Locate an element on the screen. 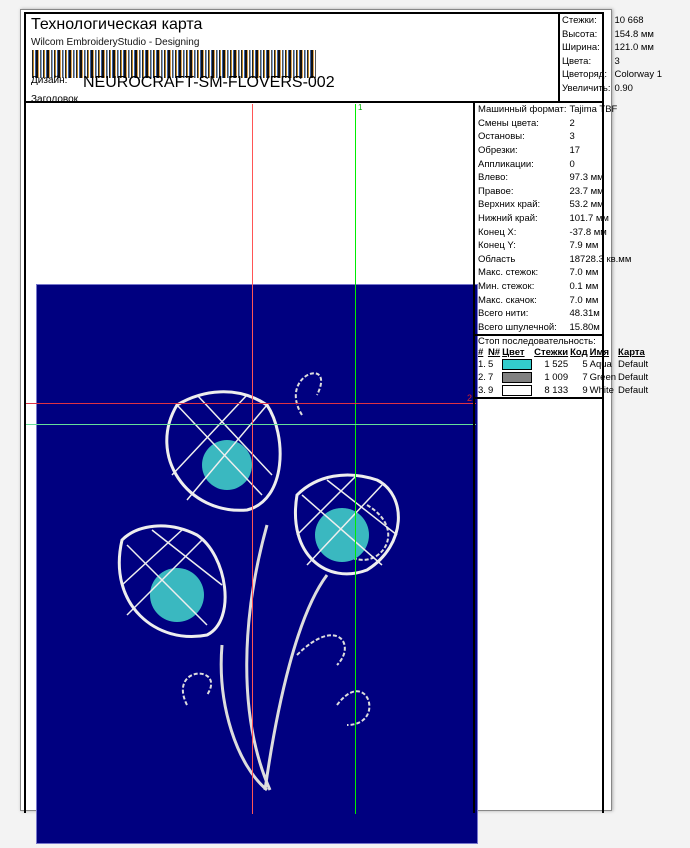 The height and width of the screenshot is (848, 690). info-value: 10 668 is located at coordinates (629, 21).